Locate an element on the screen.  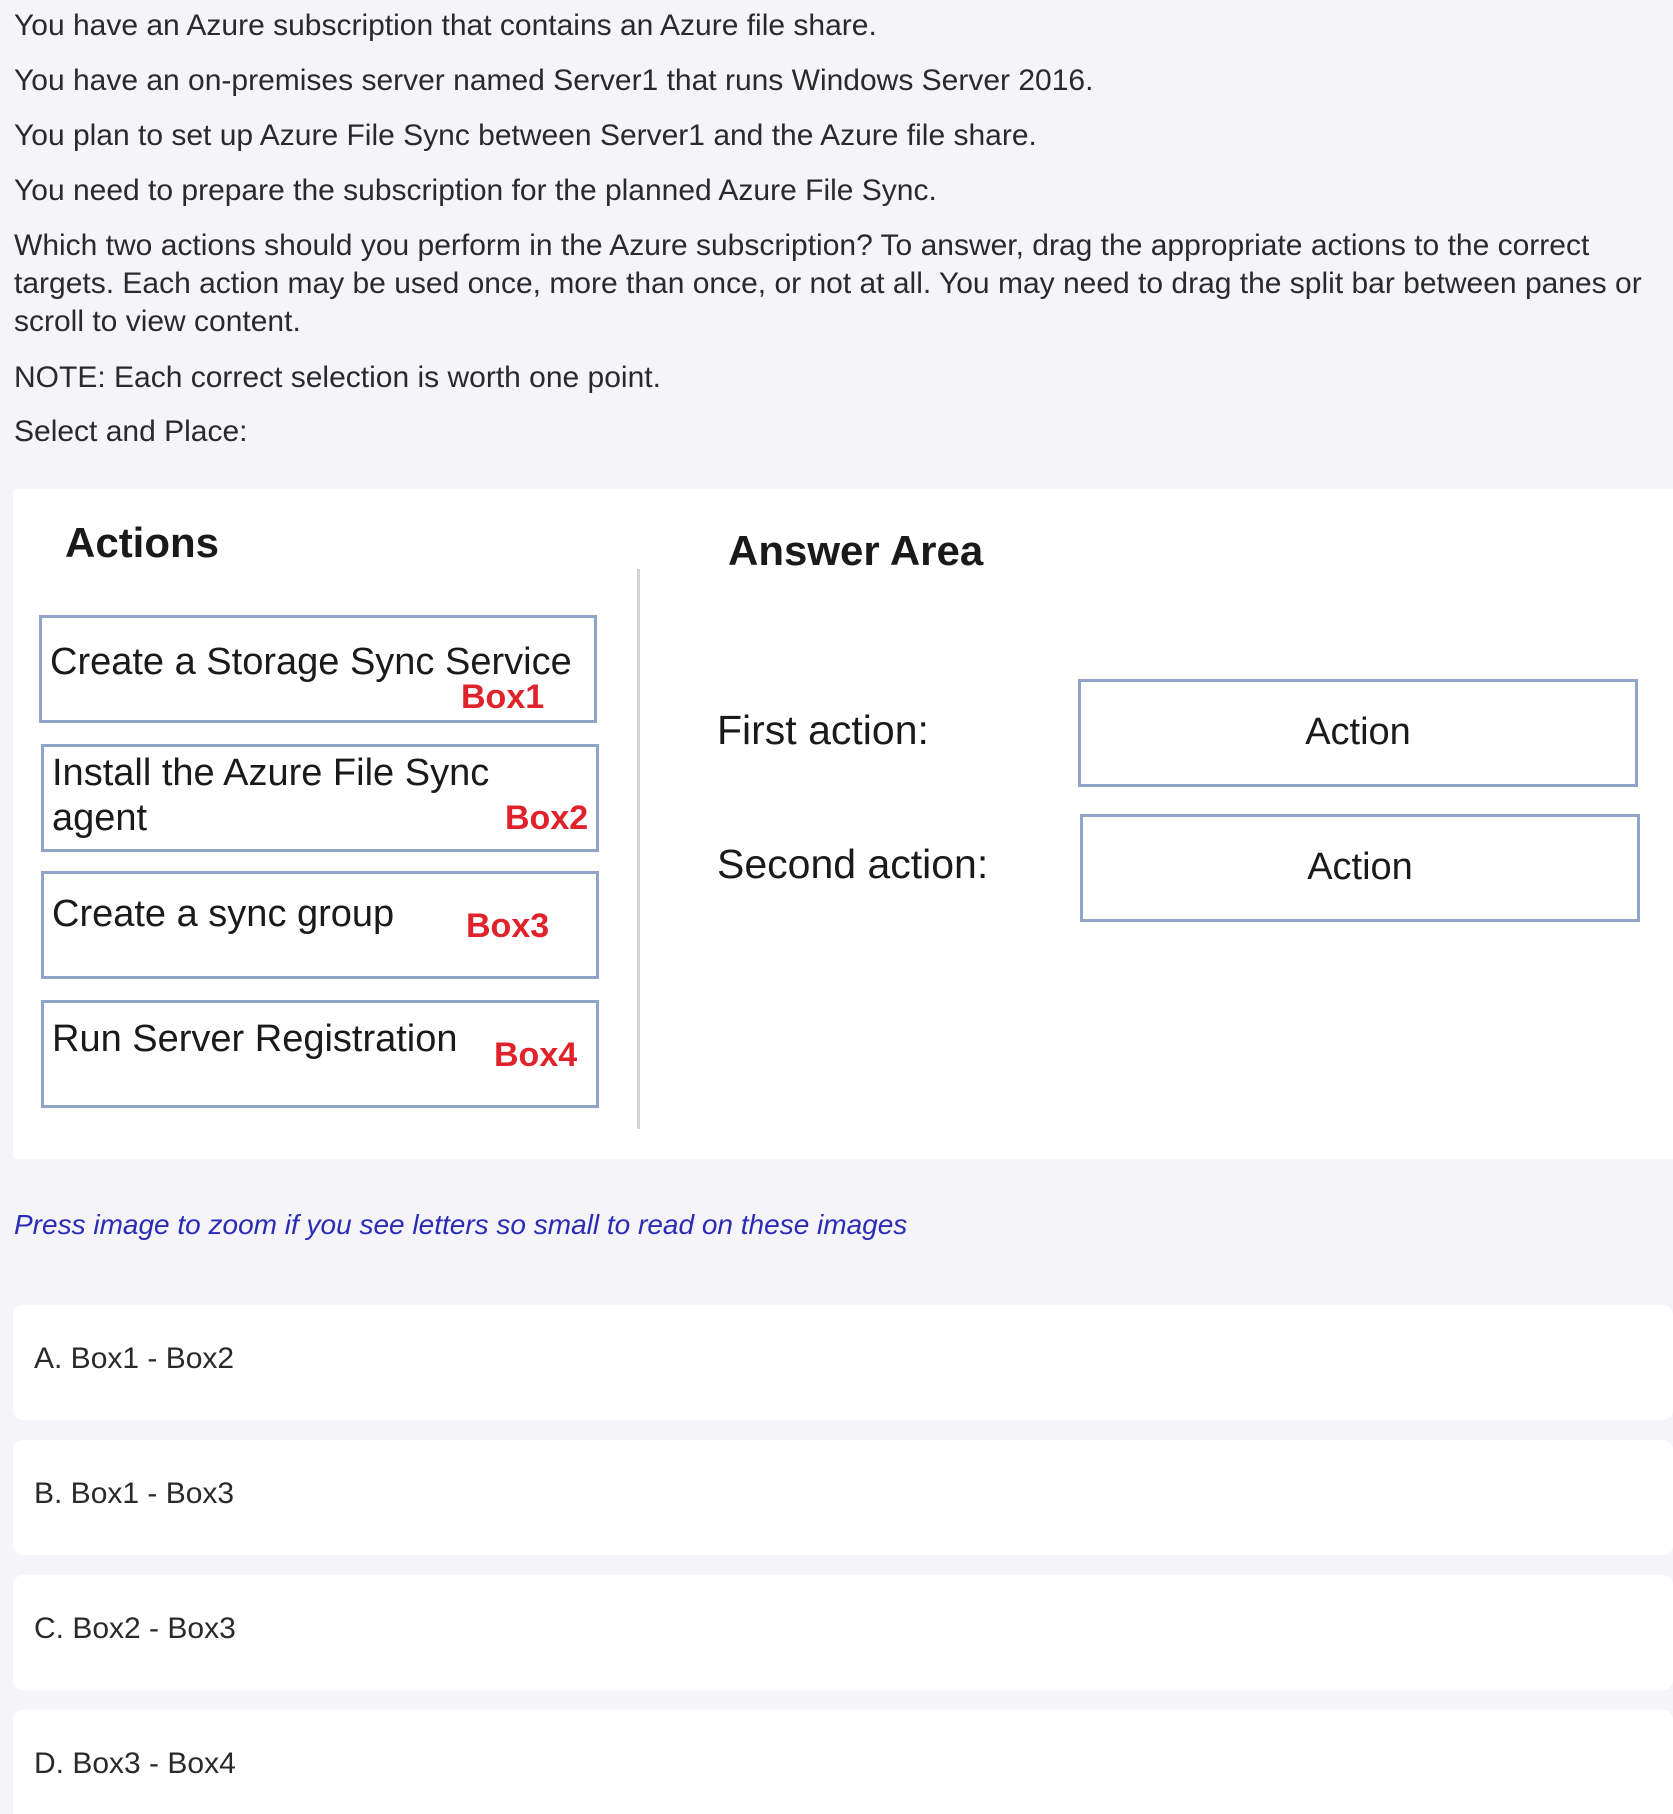
option-label: A. Box1 - Box2 is located at coordinates (134, 1358).